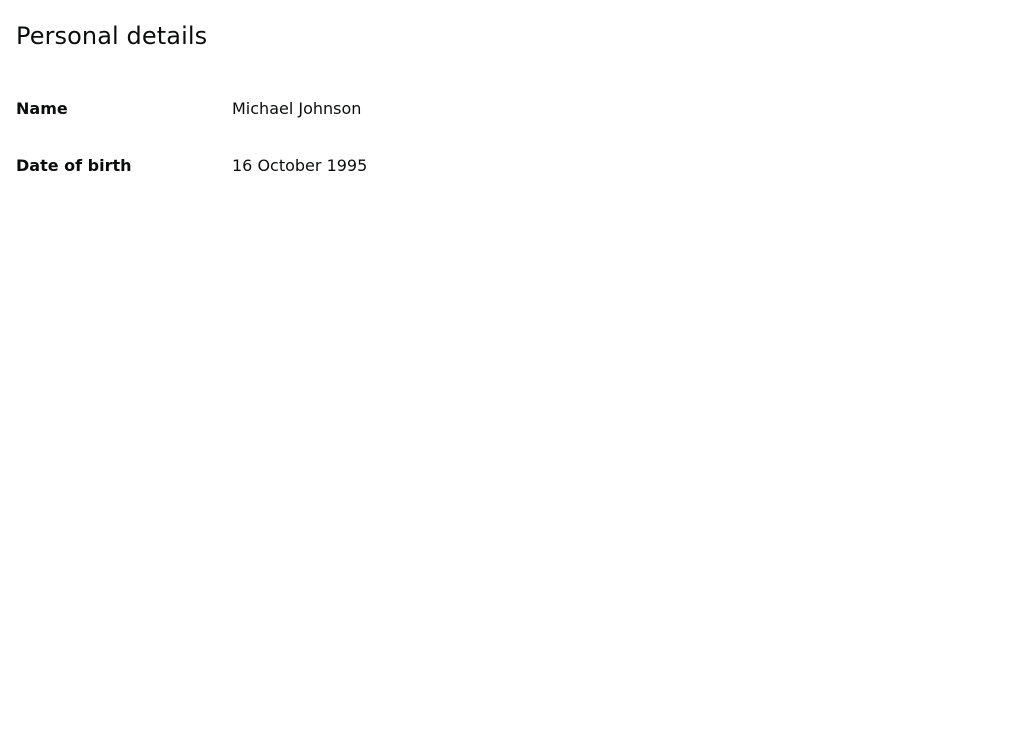 Image resolution: width=1024 pixels, height=750 pixels. What do you see at coordinates (297, 108) in the screenshot?
I see `summary-value-name: Michael Johnson` at bounding box center [297, 108].